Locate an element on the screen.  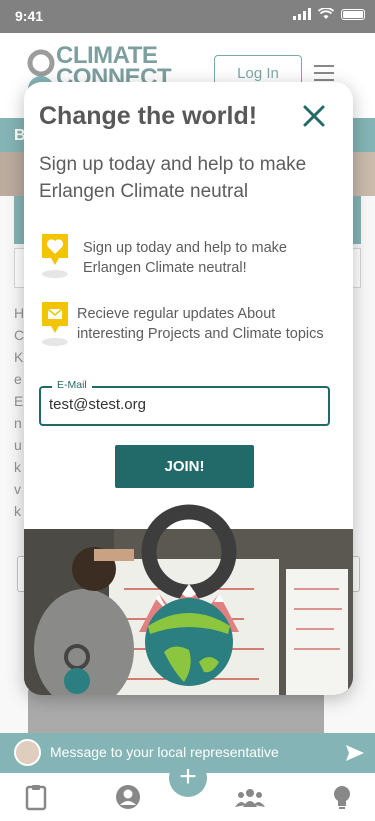
close-icon is located at coordinates (314, 116).